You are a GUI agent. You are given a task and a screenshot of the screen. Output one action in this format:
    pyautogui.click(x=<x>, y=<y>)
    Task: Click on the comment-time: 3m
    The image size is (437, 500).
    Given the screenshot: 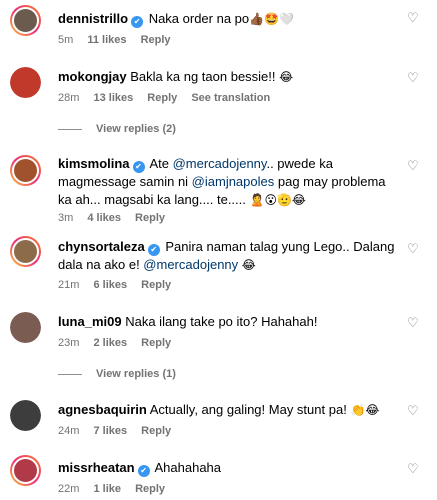 What is the action you would take?
    pyautogui.click(x=66, y=218)
    